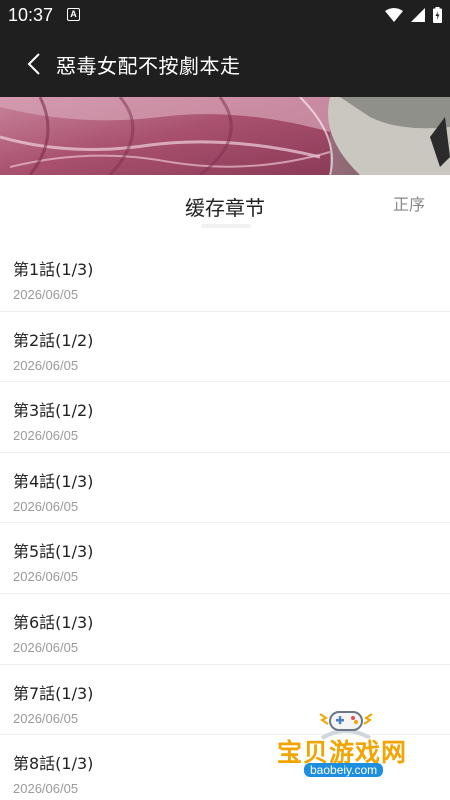  What do you see at coordinates (394, 15) in the screenshot?
I see `wifi-icon` at bounding box center [394, 15].